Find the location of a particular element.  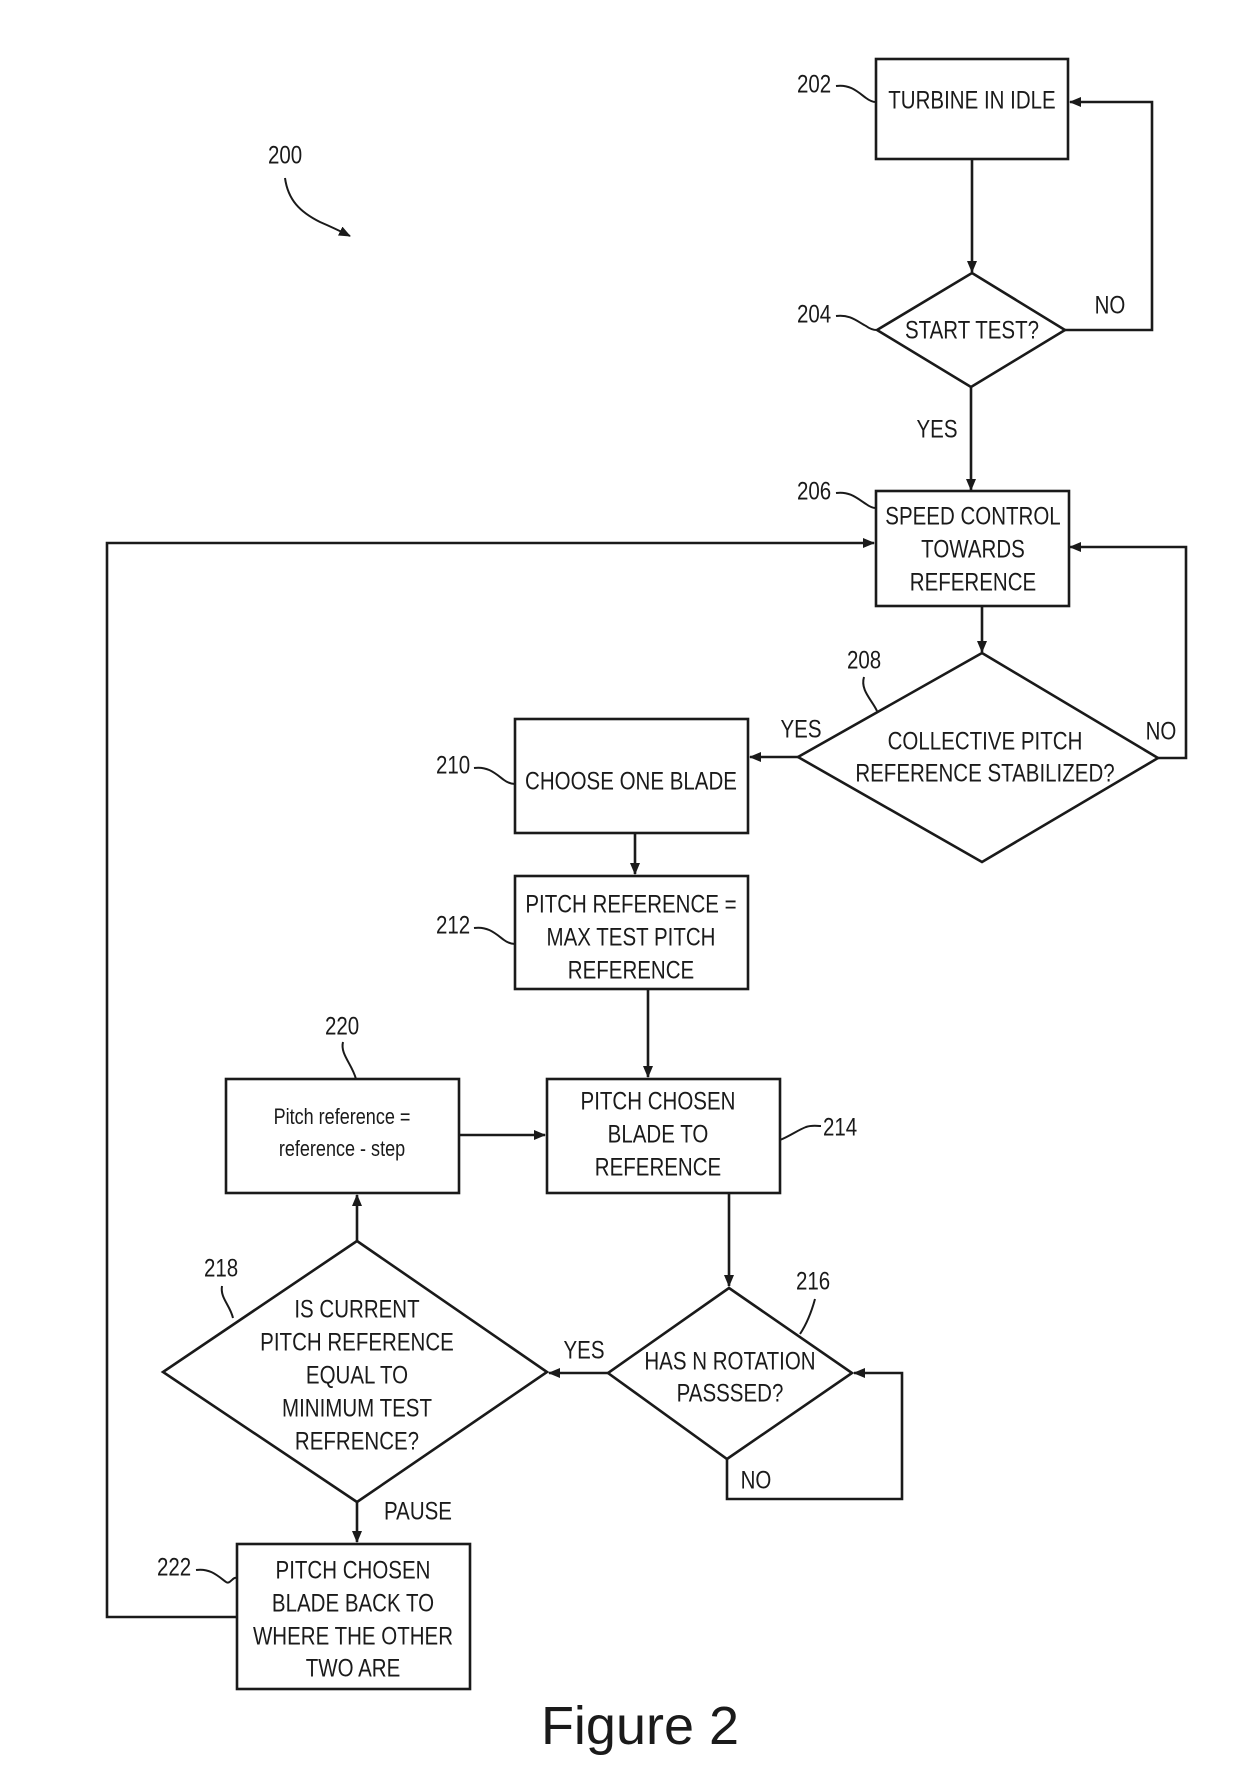

node-text: EQUAL TO is located at coordinates (357, 1375).